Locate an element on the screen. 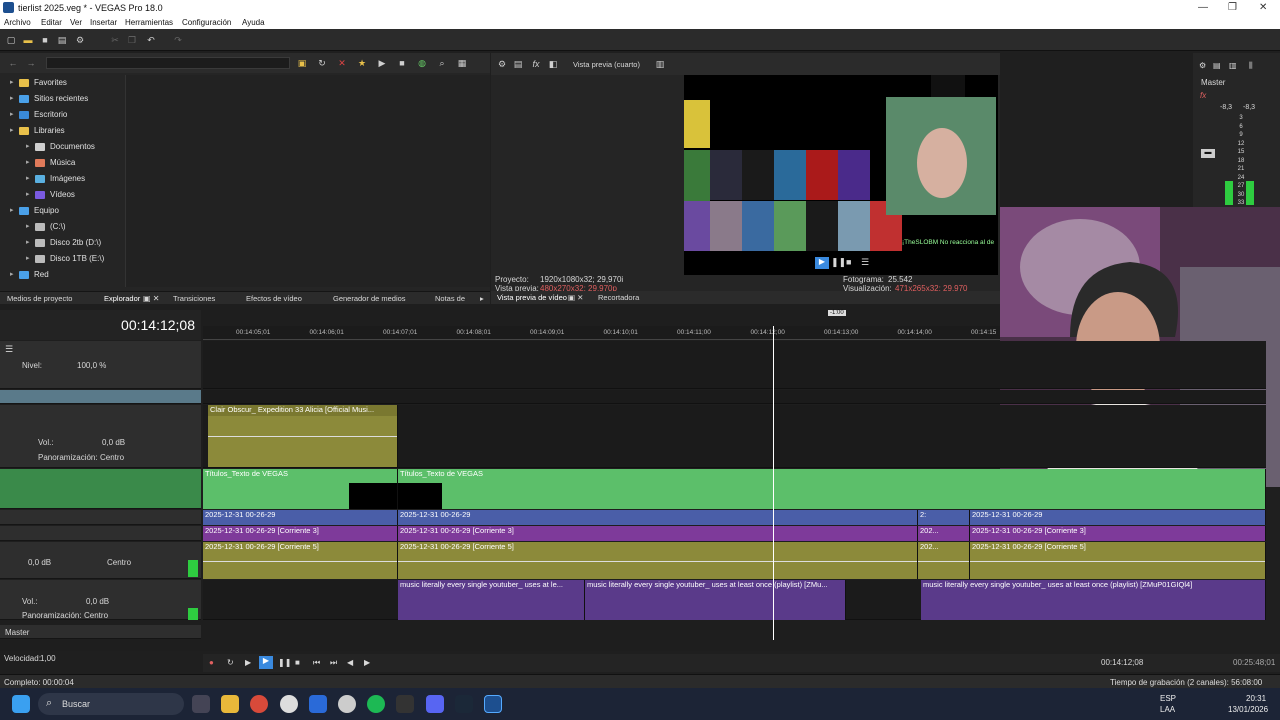 Image resolution: width=1280 pixels, height=720 pixels. play-from-start-button: ▶ is located at coordinates (248, 662).